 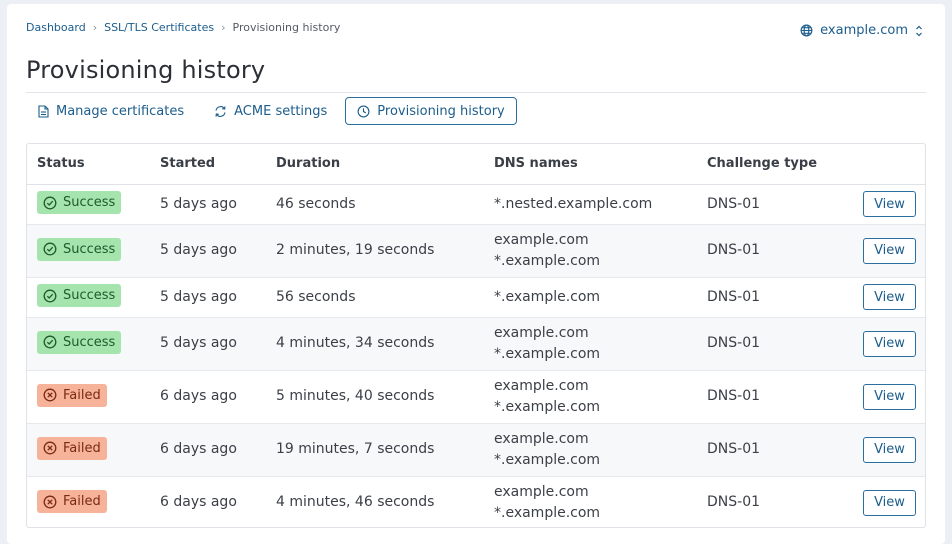 What do you see at coordinates (281, 111) in the screenshot?
I see `tab-label: ACME settings` at bounding box center [281, 111].